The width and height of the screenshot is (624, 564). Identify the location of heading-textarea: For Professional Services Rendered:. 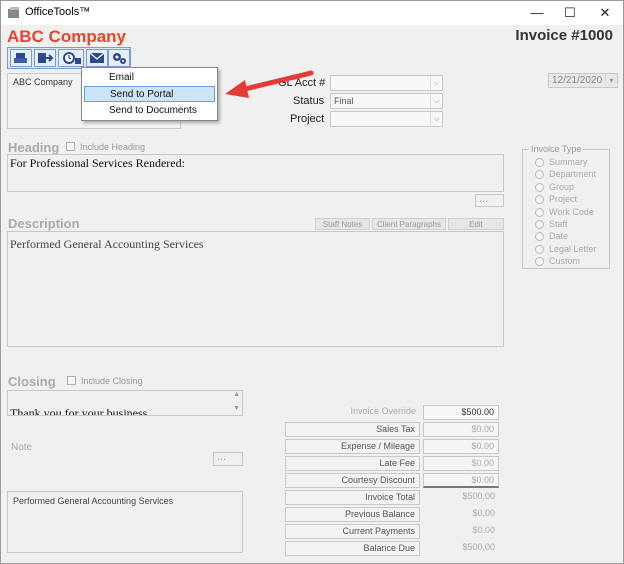
(255, 173).